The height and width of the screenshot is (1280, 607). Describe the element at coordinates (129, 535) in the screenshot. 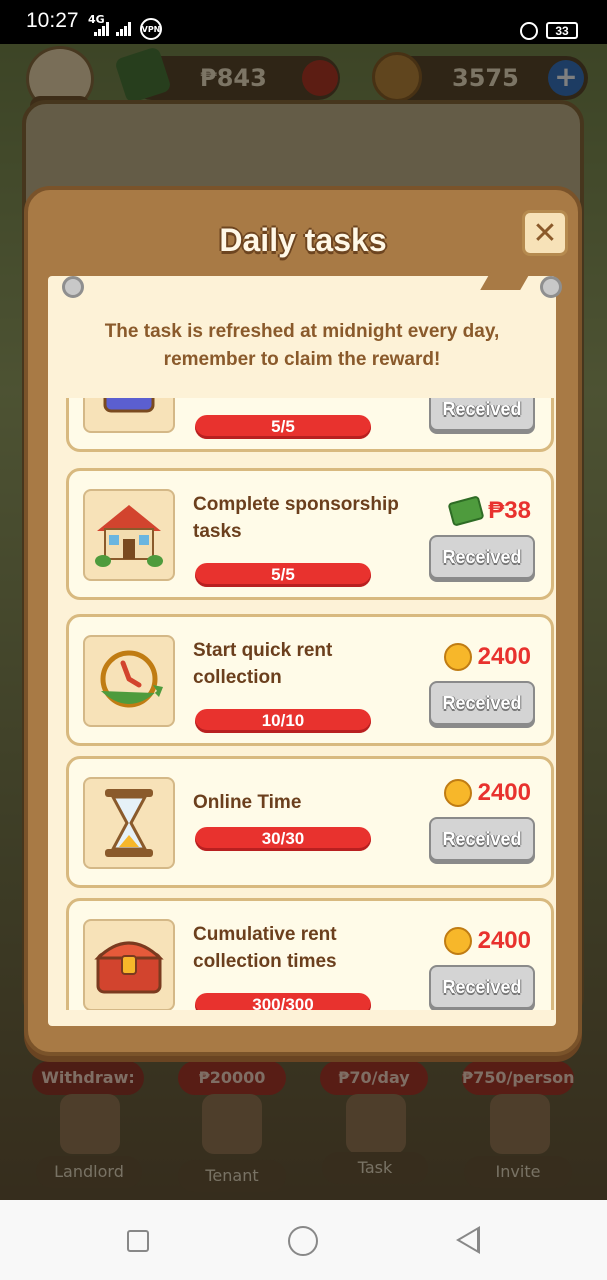

I see `house-icon` at that location.